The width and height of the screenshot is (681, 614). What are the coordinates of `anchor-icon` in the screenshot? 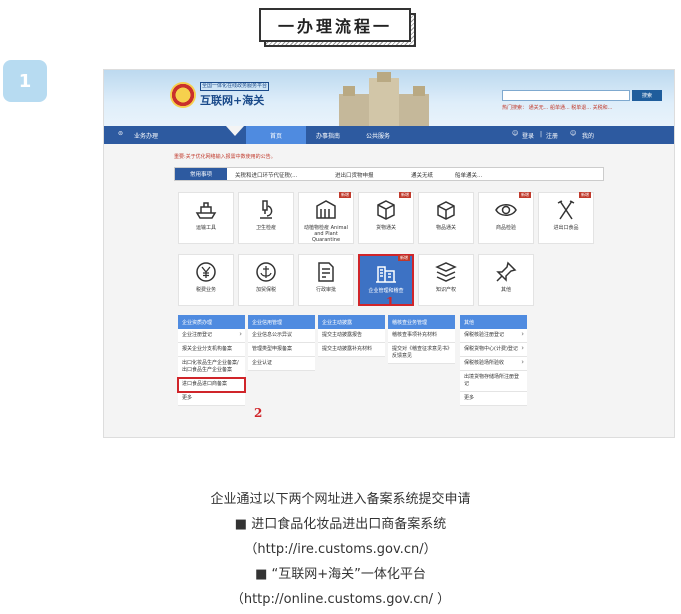 It's located at (266, 272).